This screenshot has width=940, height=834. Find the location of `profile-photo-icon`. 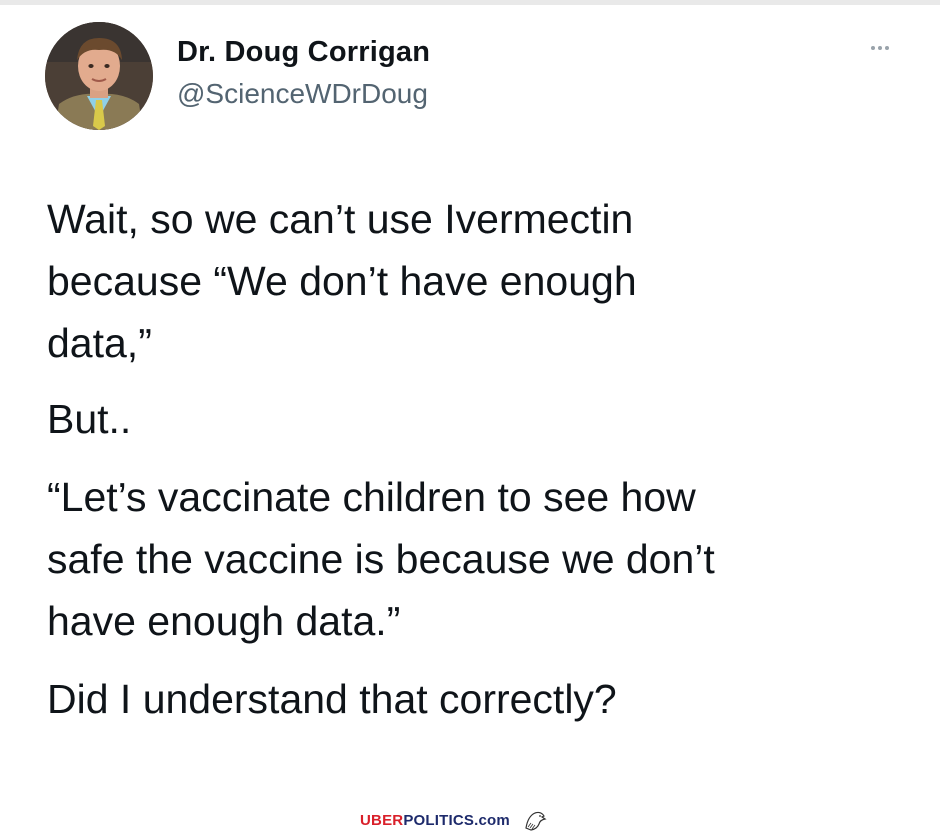

profile-photo-icon is located at coordinates (99, 76).